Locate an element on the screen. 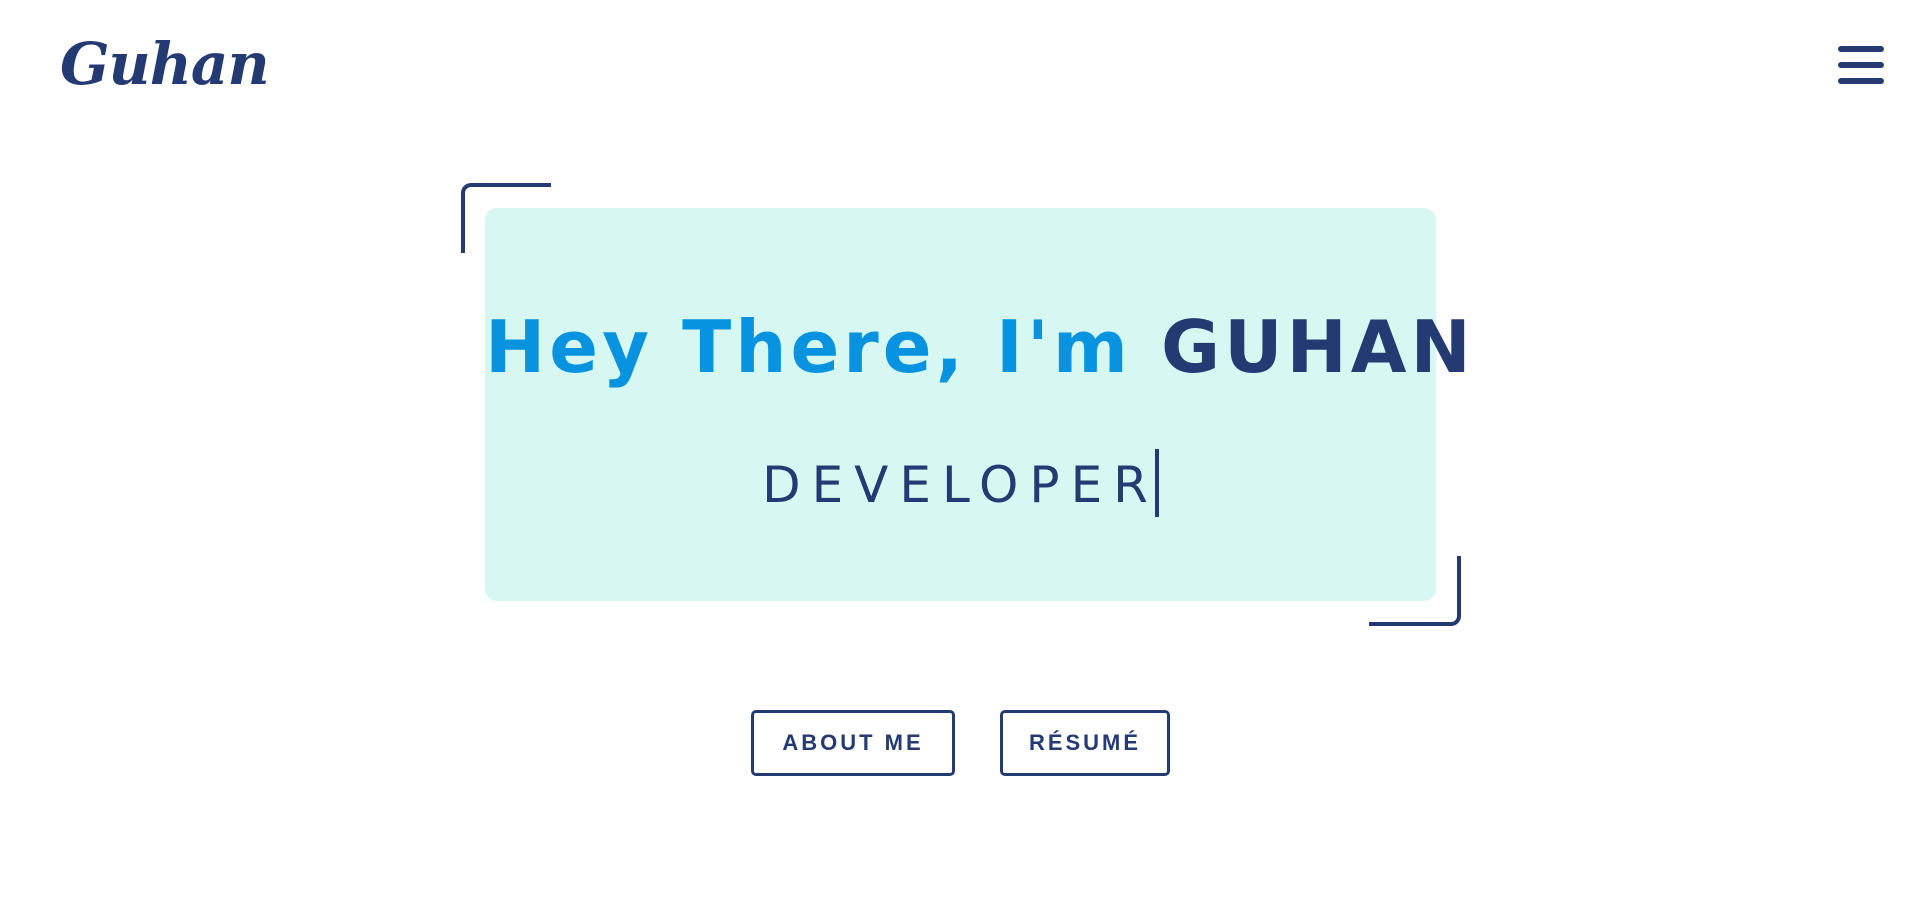 The height and width of the screenshot is (908, 1920). role-text: DEVELOPER is located at coordinates (960, 485).